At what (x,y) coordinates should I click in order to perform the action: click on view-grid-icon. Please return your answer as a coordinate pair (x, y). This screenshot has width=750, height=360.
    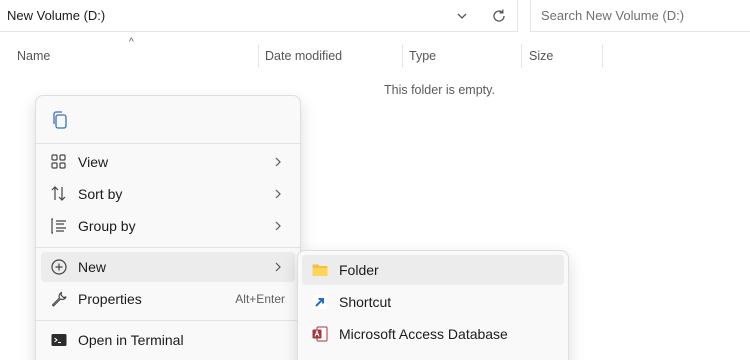
    Looking at the image, I should click on (58, 161).